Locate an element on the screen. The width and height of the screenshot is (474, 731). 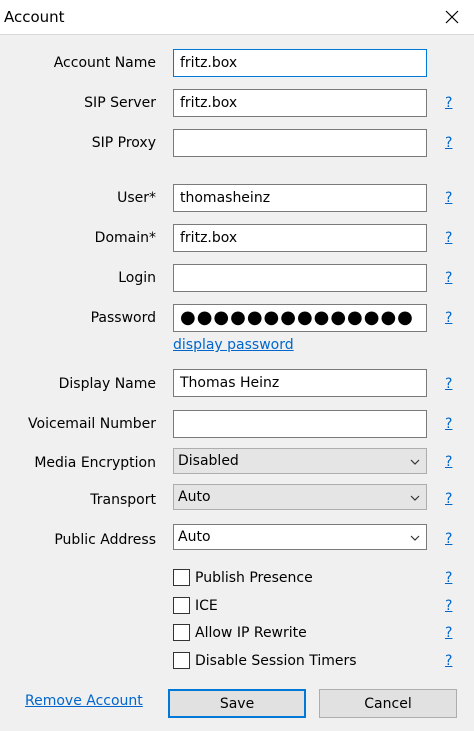
ice-help-link: ? is located at coordinates (448, 606).